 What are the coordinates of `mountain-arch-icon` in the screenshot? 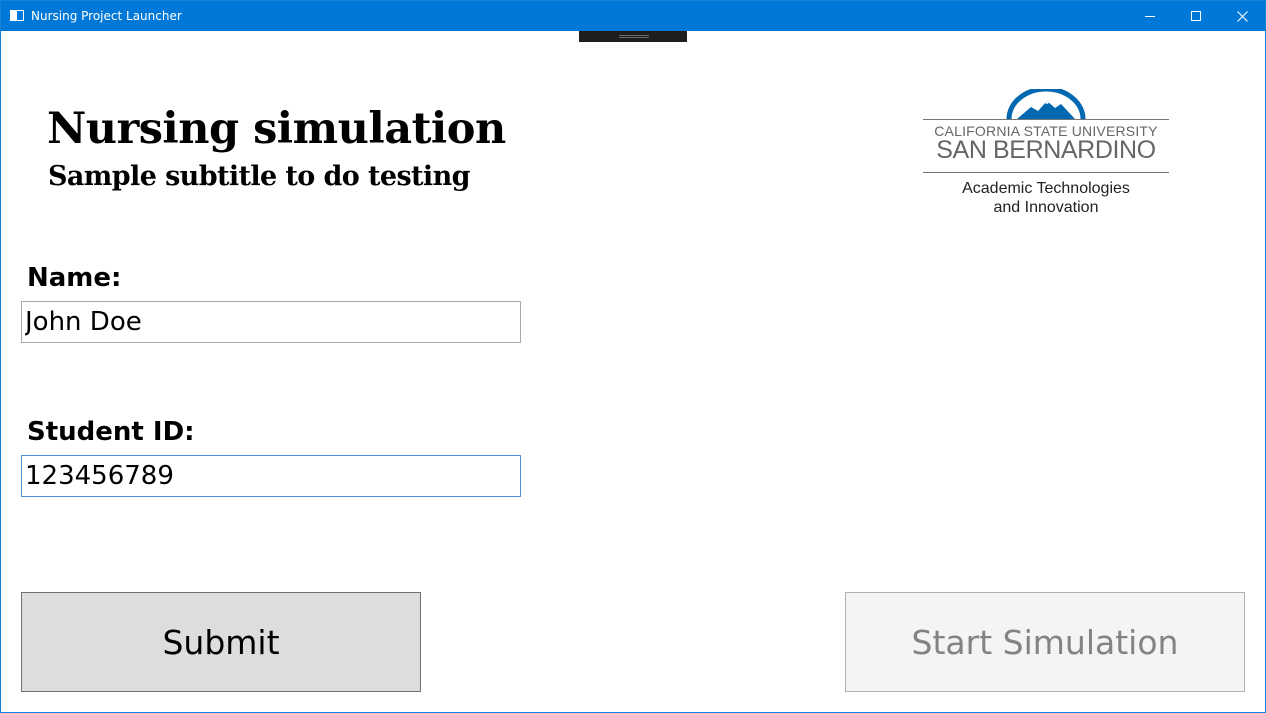 It's located at (1046, 104).